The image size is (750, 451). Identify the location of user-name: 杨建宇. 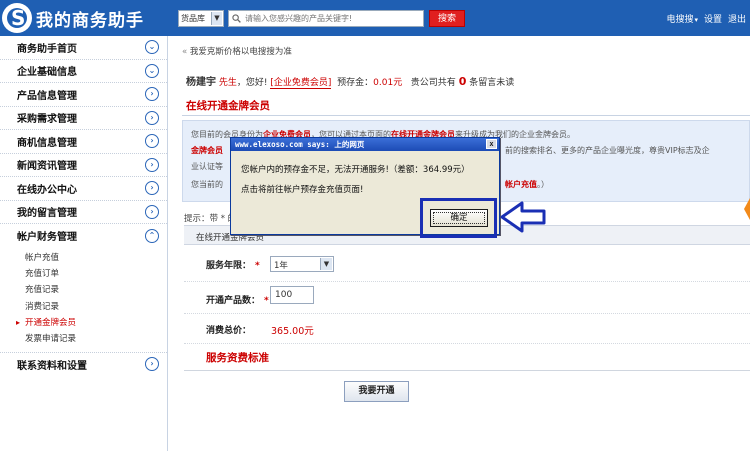
(201, 82).